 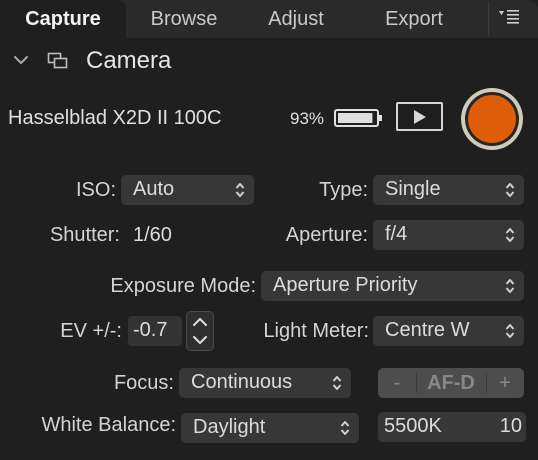 I want to click on capture-record-button, so click(x=492, y=119).